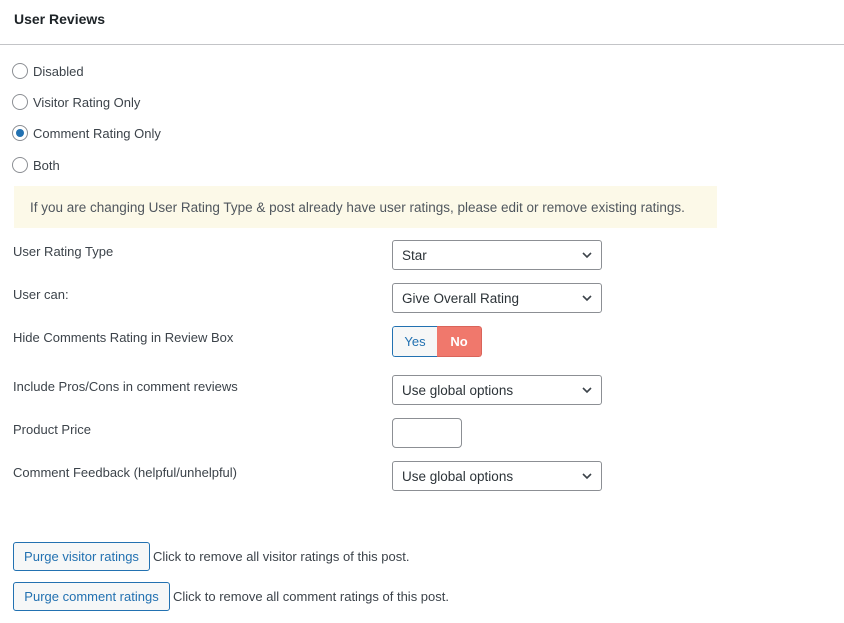  What do you see at coordinates (87, 102) in the screenshot?
I see `radio-label: Visitor Rating Only` at bounding box center [87, 102].